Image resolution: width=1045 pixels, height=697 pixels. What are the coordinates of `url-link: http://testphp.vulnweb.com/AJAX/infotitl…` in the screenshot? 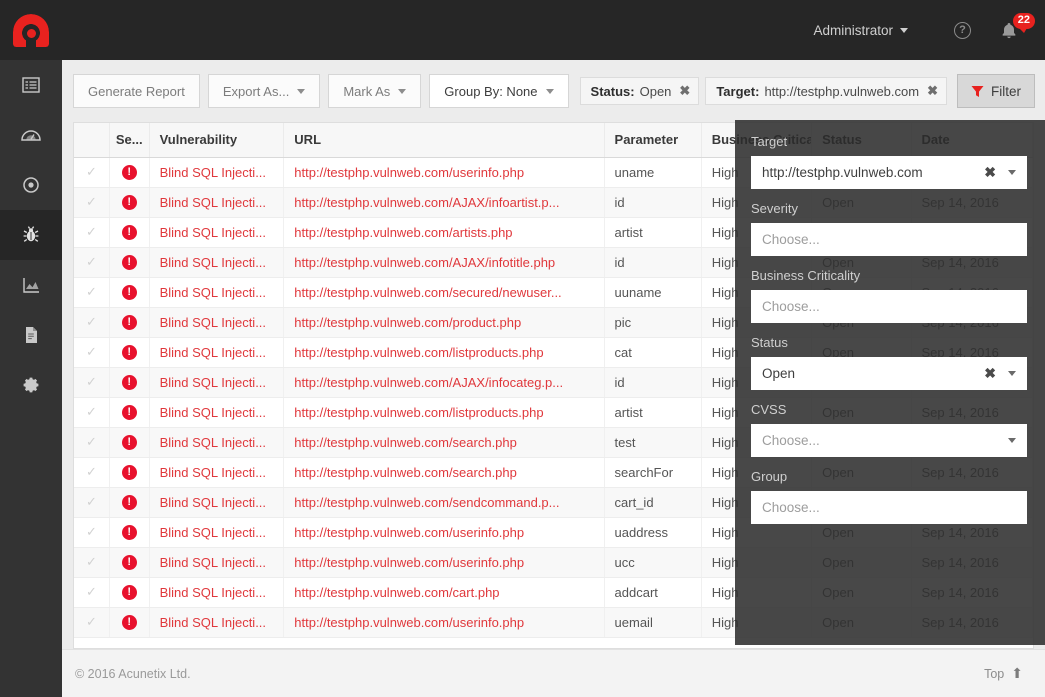 It's located at (424, 262).